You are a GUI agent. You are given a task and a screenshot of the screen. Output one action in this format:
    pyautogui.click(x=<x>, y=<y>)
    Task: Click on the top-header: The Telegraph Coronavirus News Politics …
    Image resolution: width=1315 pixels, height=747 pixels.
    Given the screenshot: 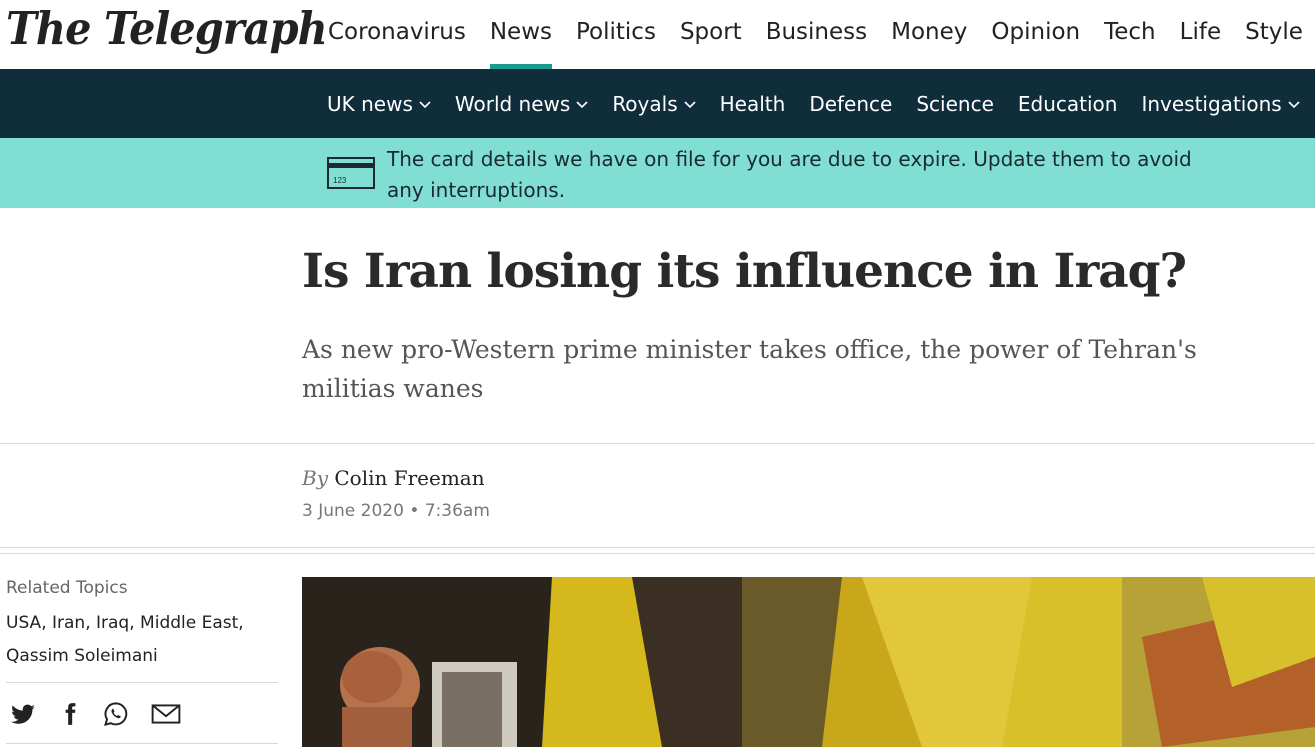 What is the action you would take?
    pyautogui.click(x=657, y=34)
    